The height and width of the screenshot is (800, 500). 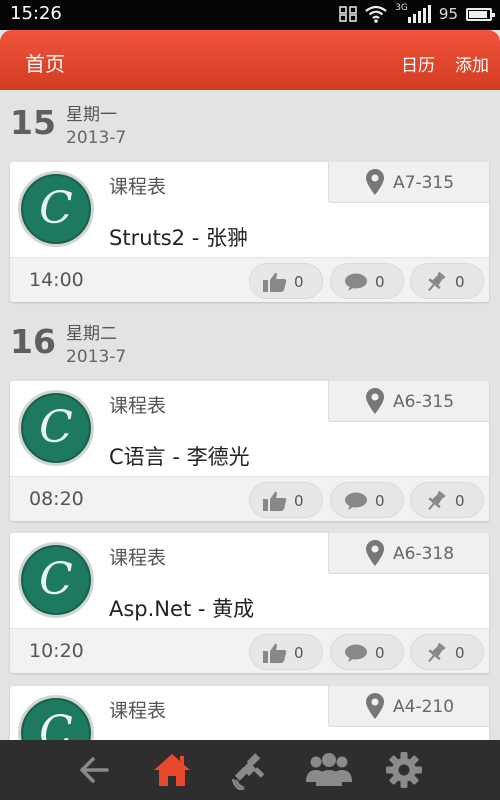 I want to click on location-button: A6-315, so click(x=408, y=401).